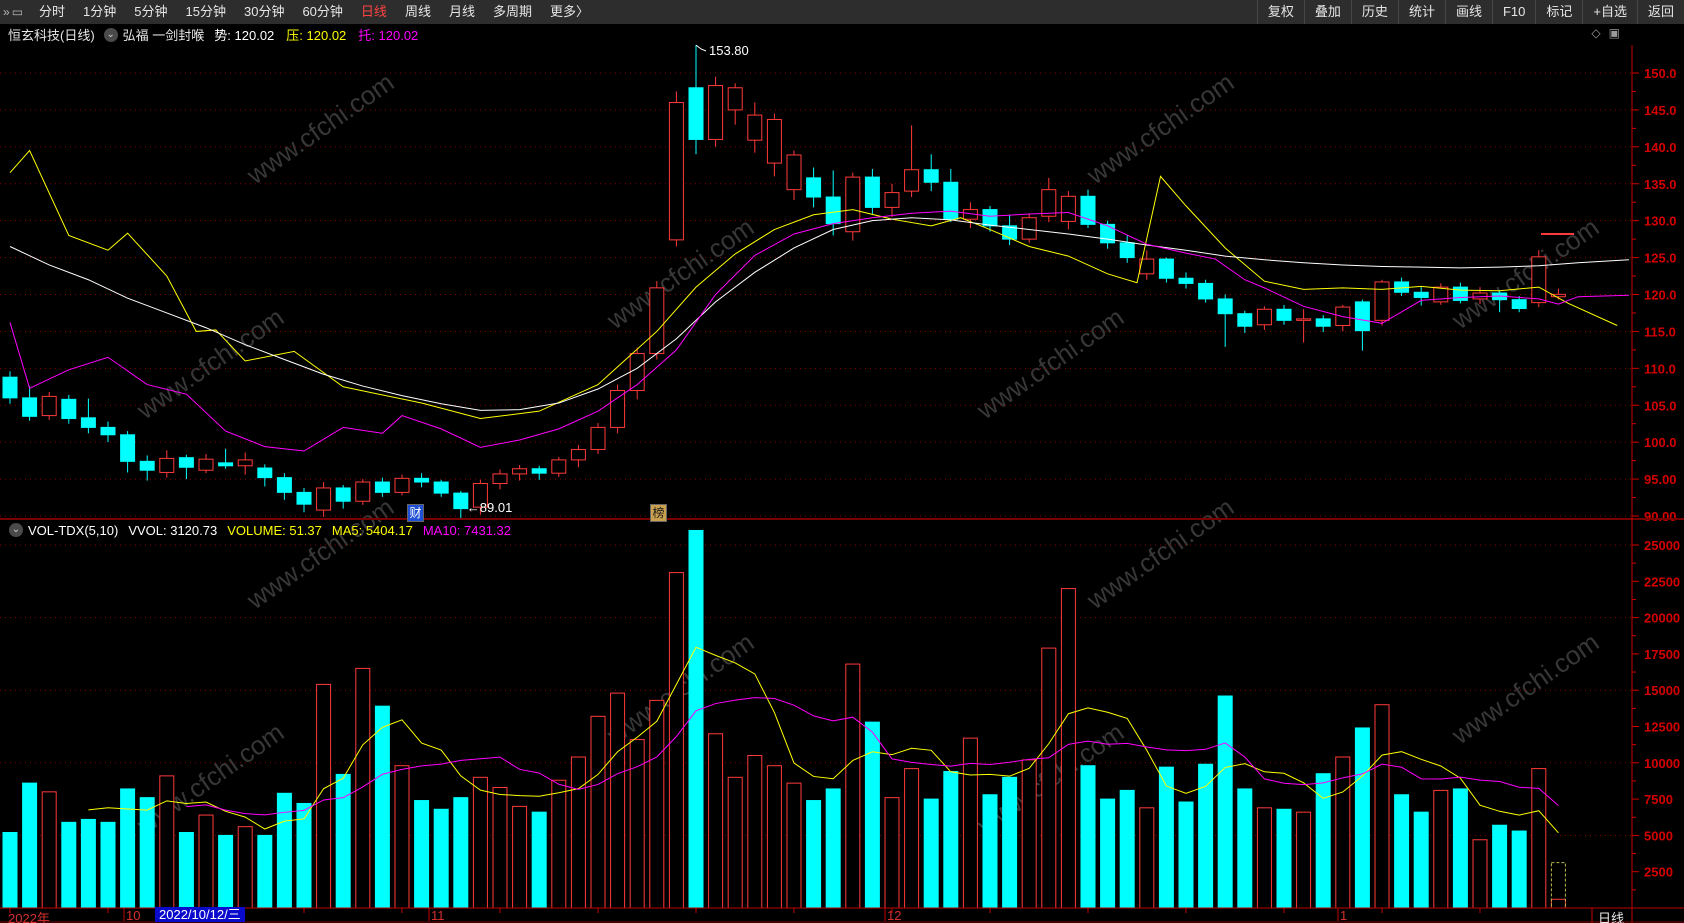 The height and width of the screenshot is (923, 1684). Describe the element at coordinates (1660, 479) in the screenshot. I see `svg-text: 95.00` at that location.